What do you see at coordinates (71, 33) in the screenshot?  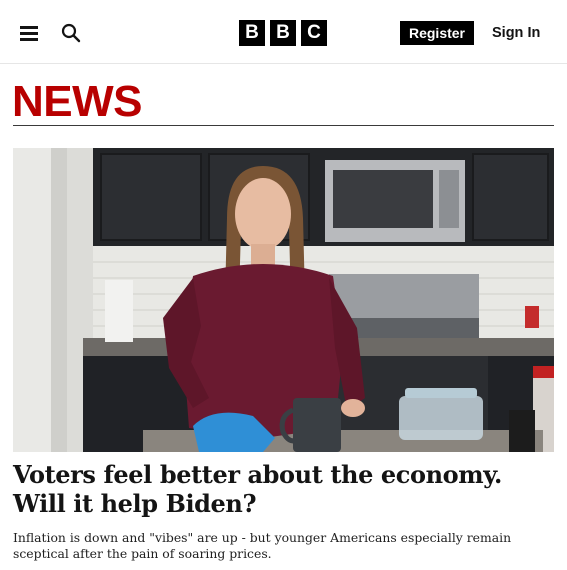 I see `search-icon` at bounding box center [71, 33].